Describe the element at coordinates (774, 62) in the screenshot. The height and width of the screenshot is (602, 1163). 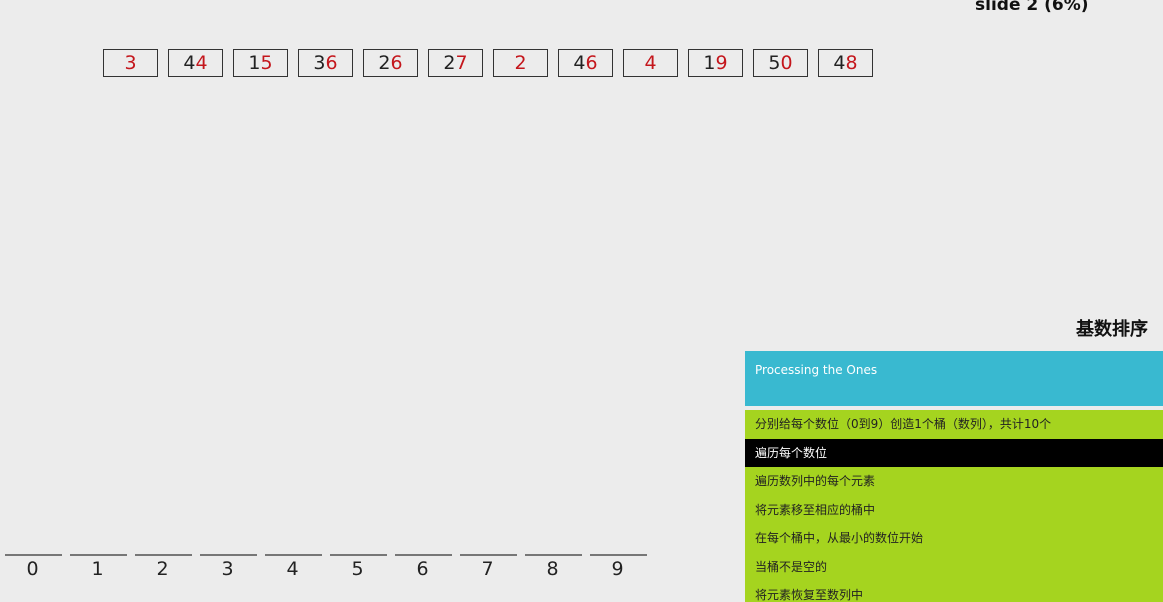
I see `cell-tens-digit: 5` at that location.